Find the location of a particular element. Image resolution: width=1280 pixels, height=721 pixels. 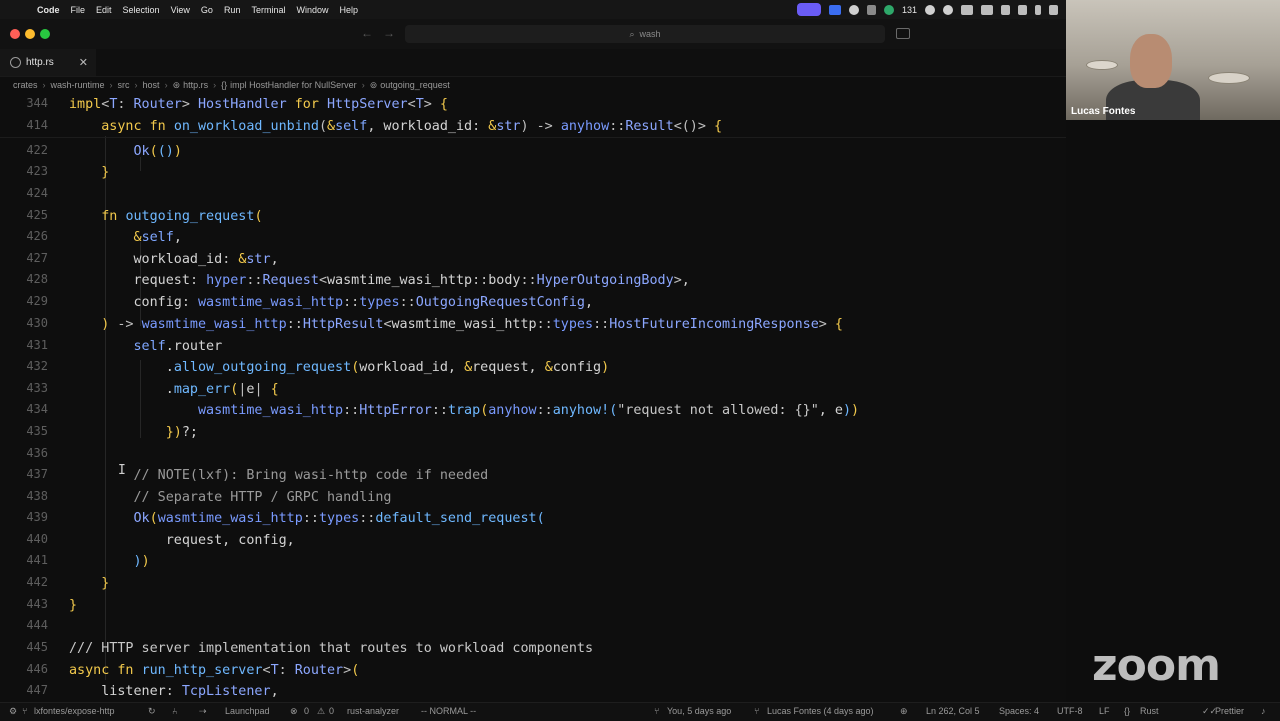

menu-selection: Selection is located at coordinates (141, 10).